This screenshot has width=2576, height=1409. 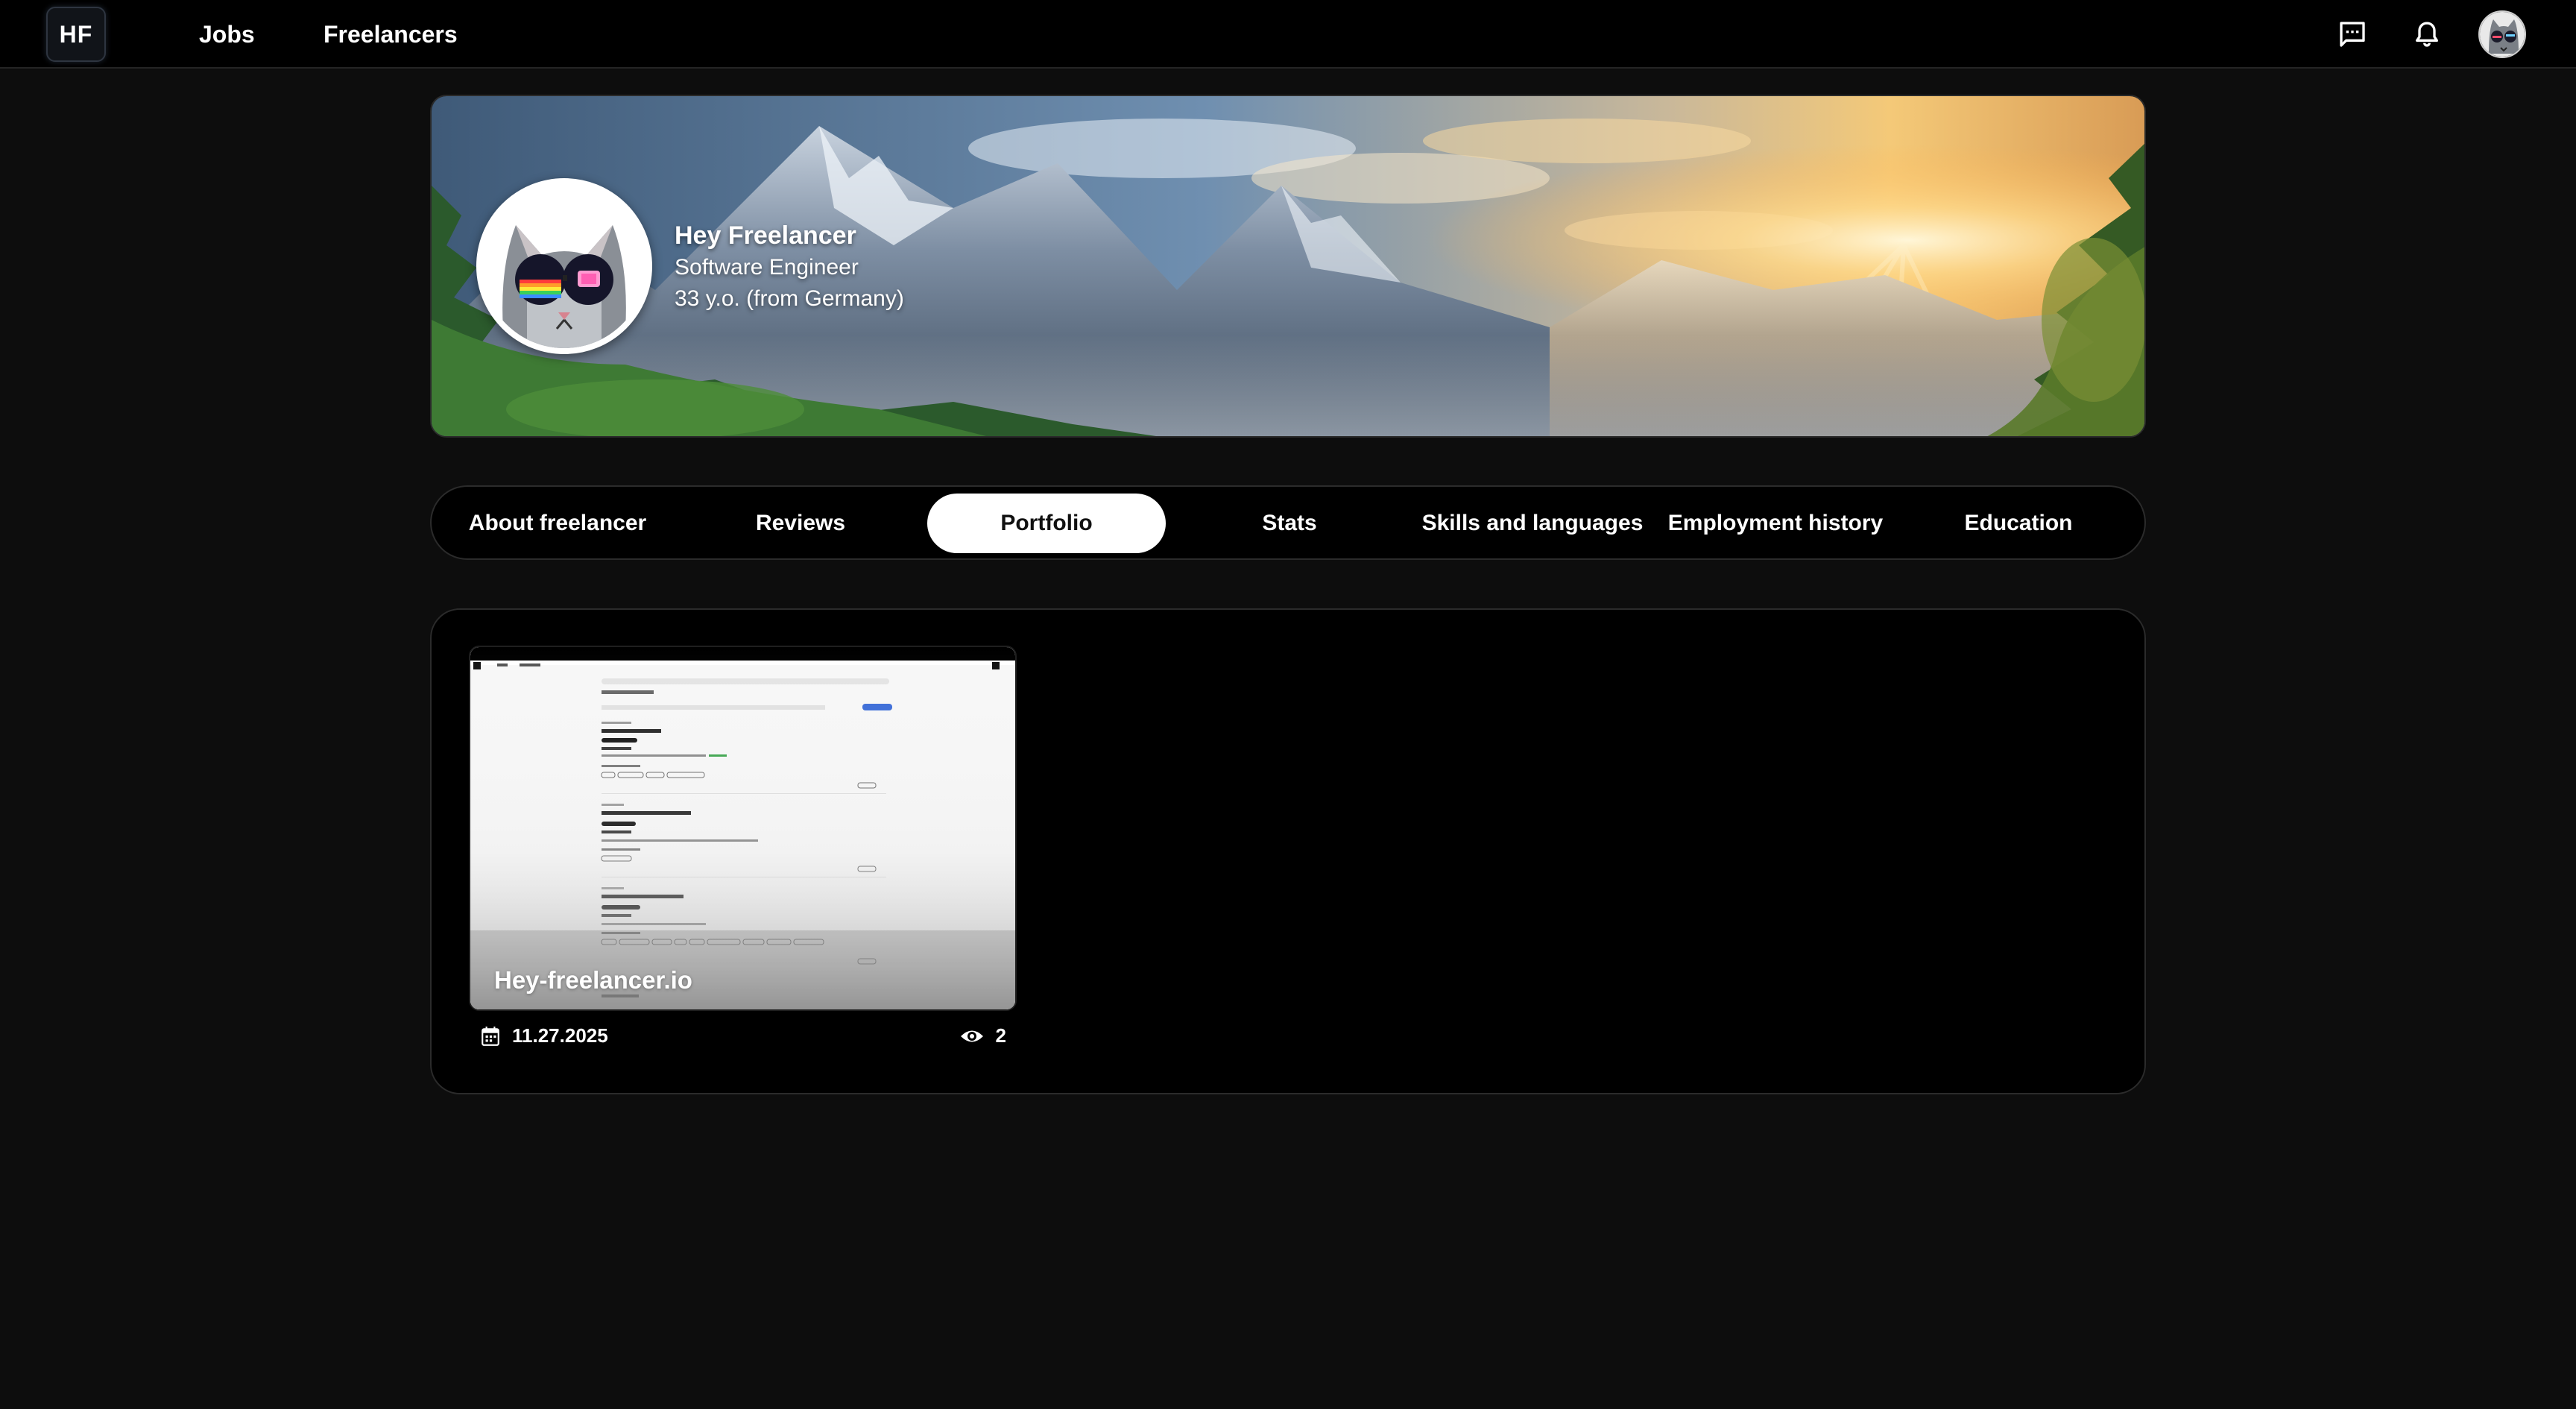 What do you see at coordinates (560, 1036) in the screenshot?
I see `portfolio-date-text: 11.27.2025` at bounding box center [560, 1036].